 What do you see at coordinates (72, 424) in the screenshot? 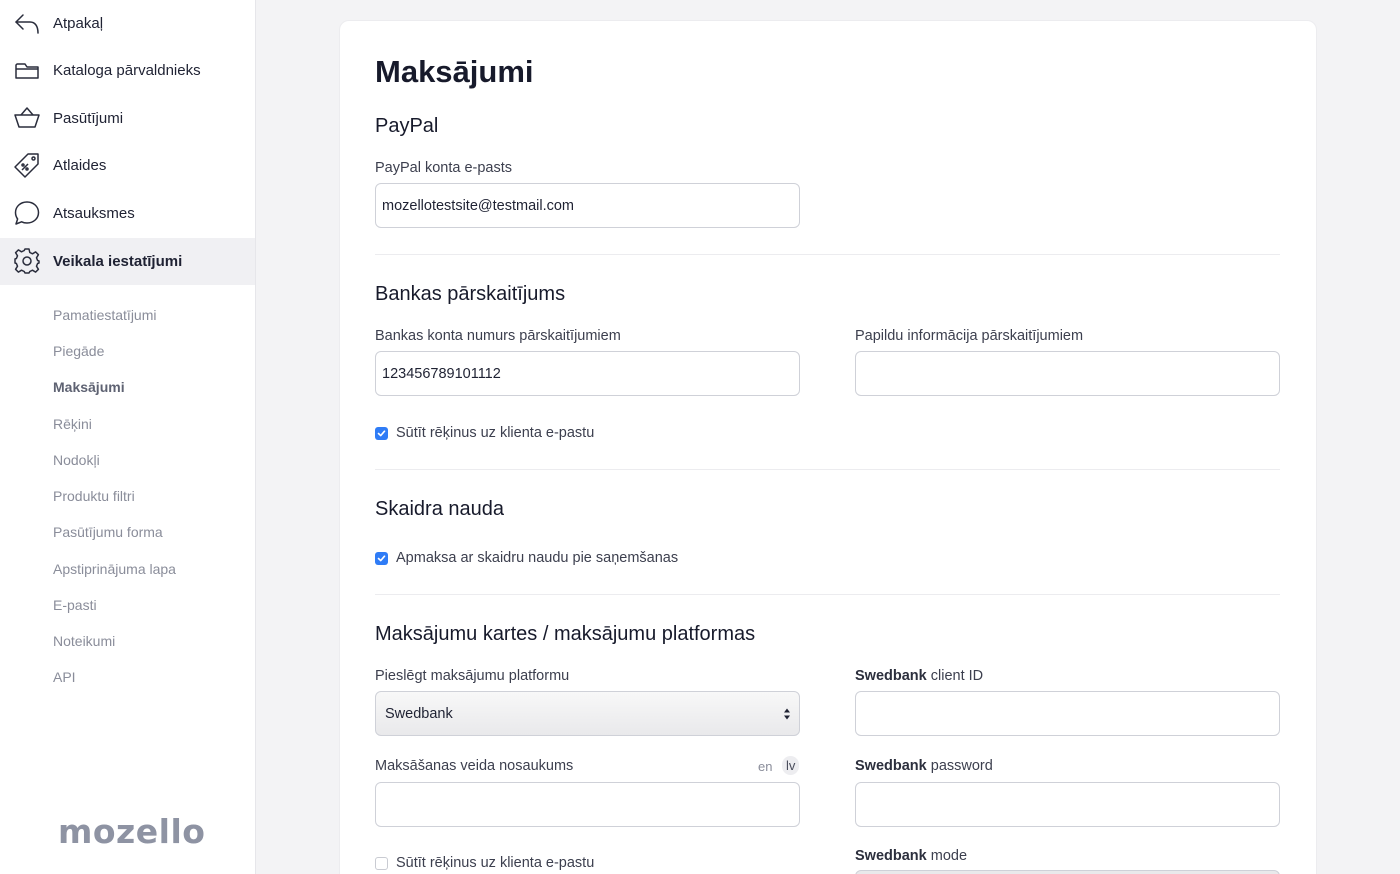
I see `subnav-item-invoices: Rēķini` at bounding box center [72, 424].